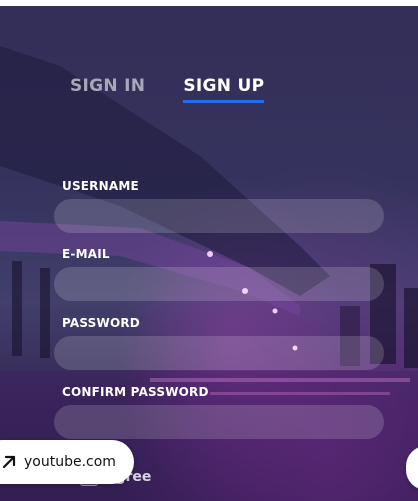 The image size is (418, 501). What do you see at coordinates (219, 284) in the screenshot?
I see `email-input` at bounding box center [219, 284].